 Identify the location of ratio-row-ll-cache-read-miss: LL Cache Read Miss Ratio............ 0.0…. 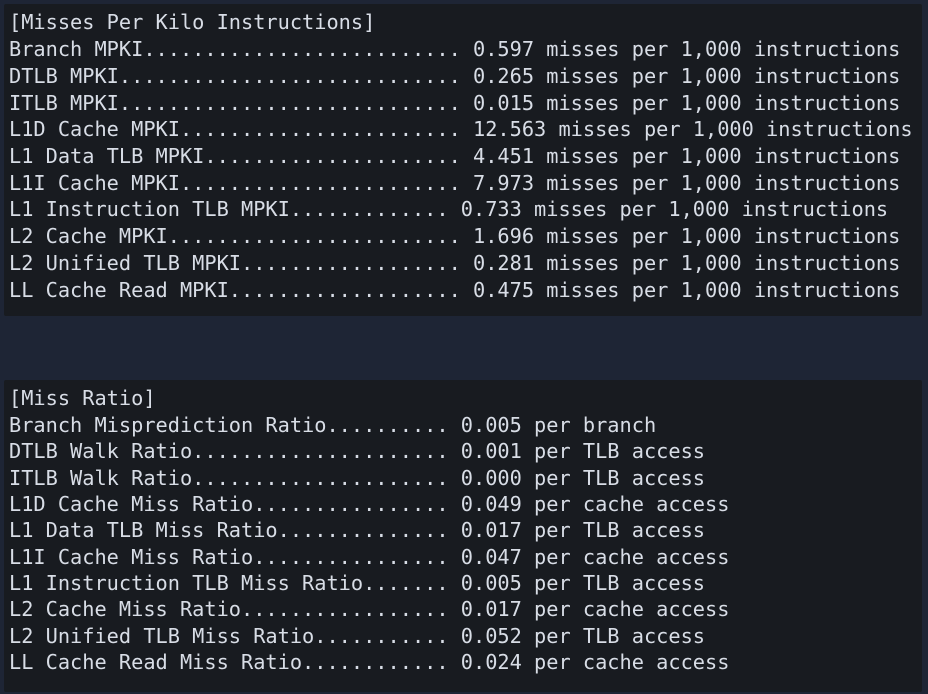
(369, 662).